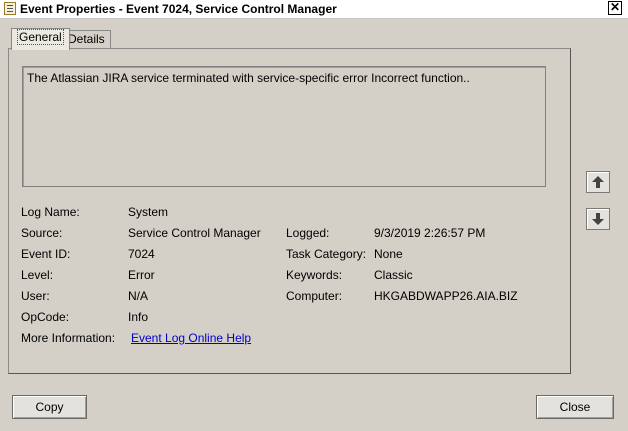  What do you see at coordinates (141, 254) in the screenshot?
I see `event-id-value: 7024` at bounding box center [141, 254].